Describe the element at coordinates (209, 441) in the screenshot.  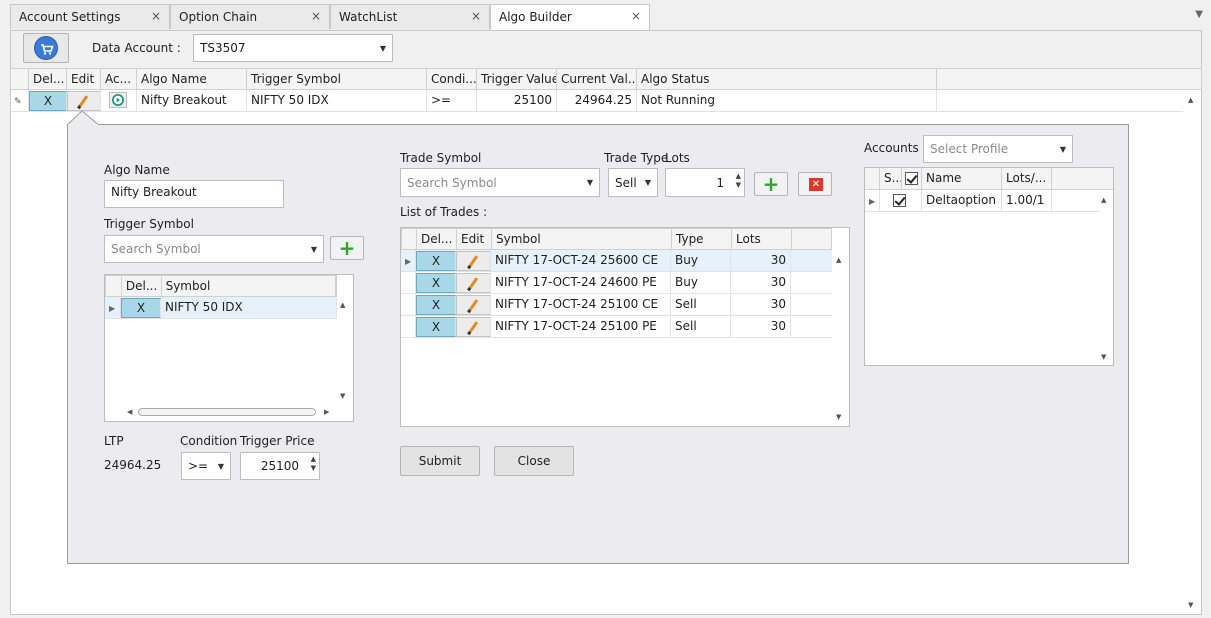
I see `condition-label: Condition` at that location.